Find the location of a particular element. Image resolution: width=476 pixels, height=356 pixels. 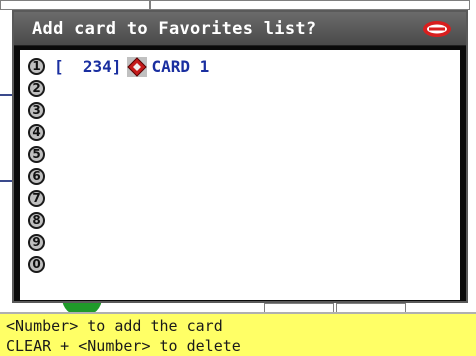

slot-number-badge: 6 is located at coordinates (36, 176).